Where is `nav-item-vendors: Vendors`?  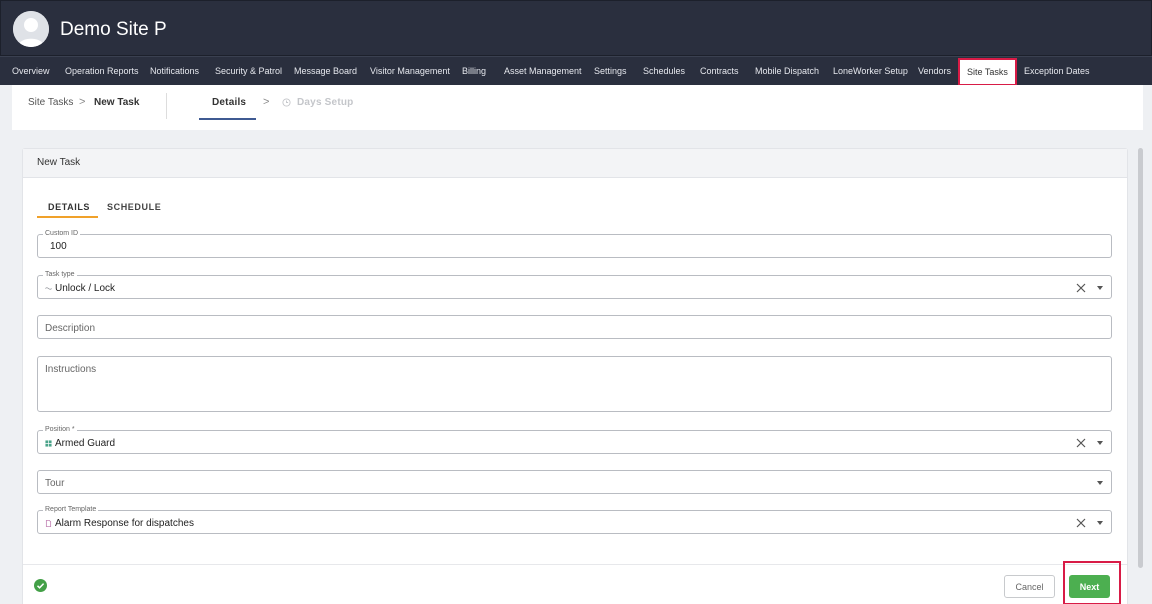 nav-item-vendors: Vendors is located at coordinates (934, 71).